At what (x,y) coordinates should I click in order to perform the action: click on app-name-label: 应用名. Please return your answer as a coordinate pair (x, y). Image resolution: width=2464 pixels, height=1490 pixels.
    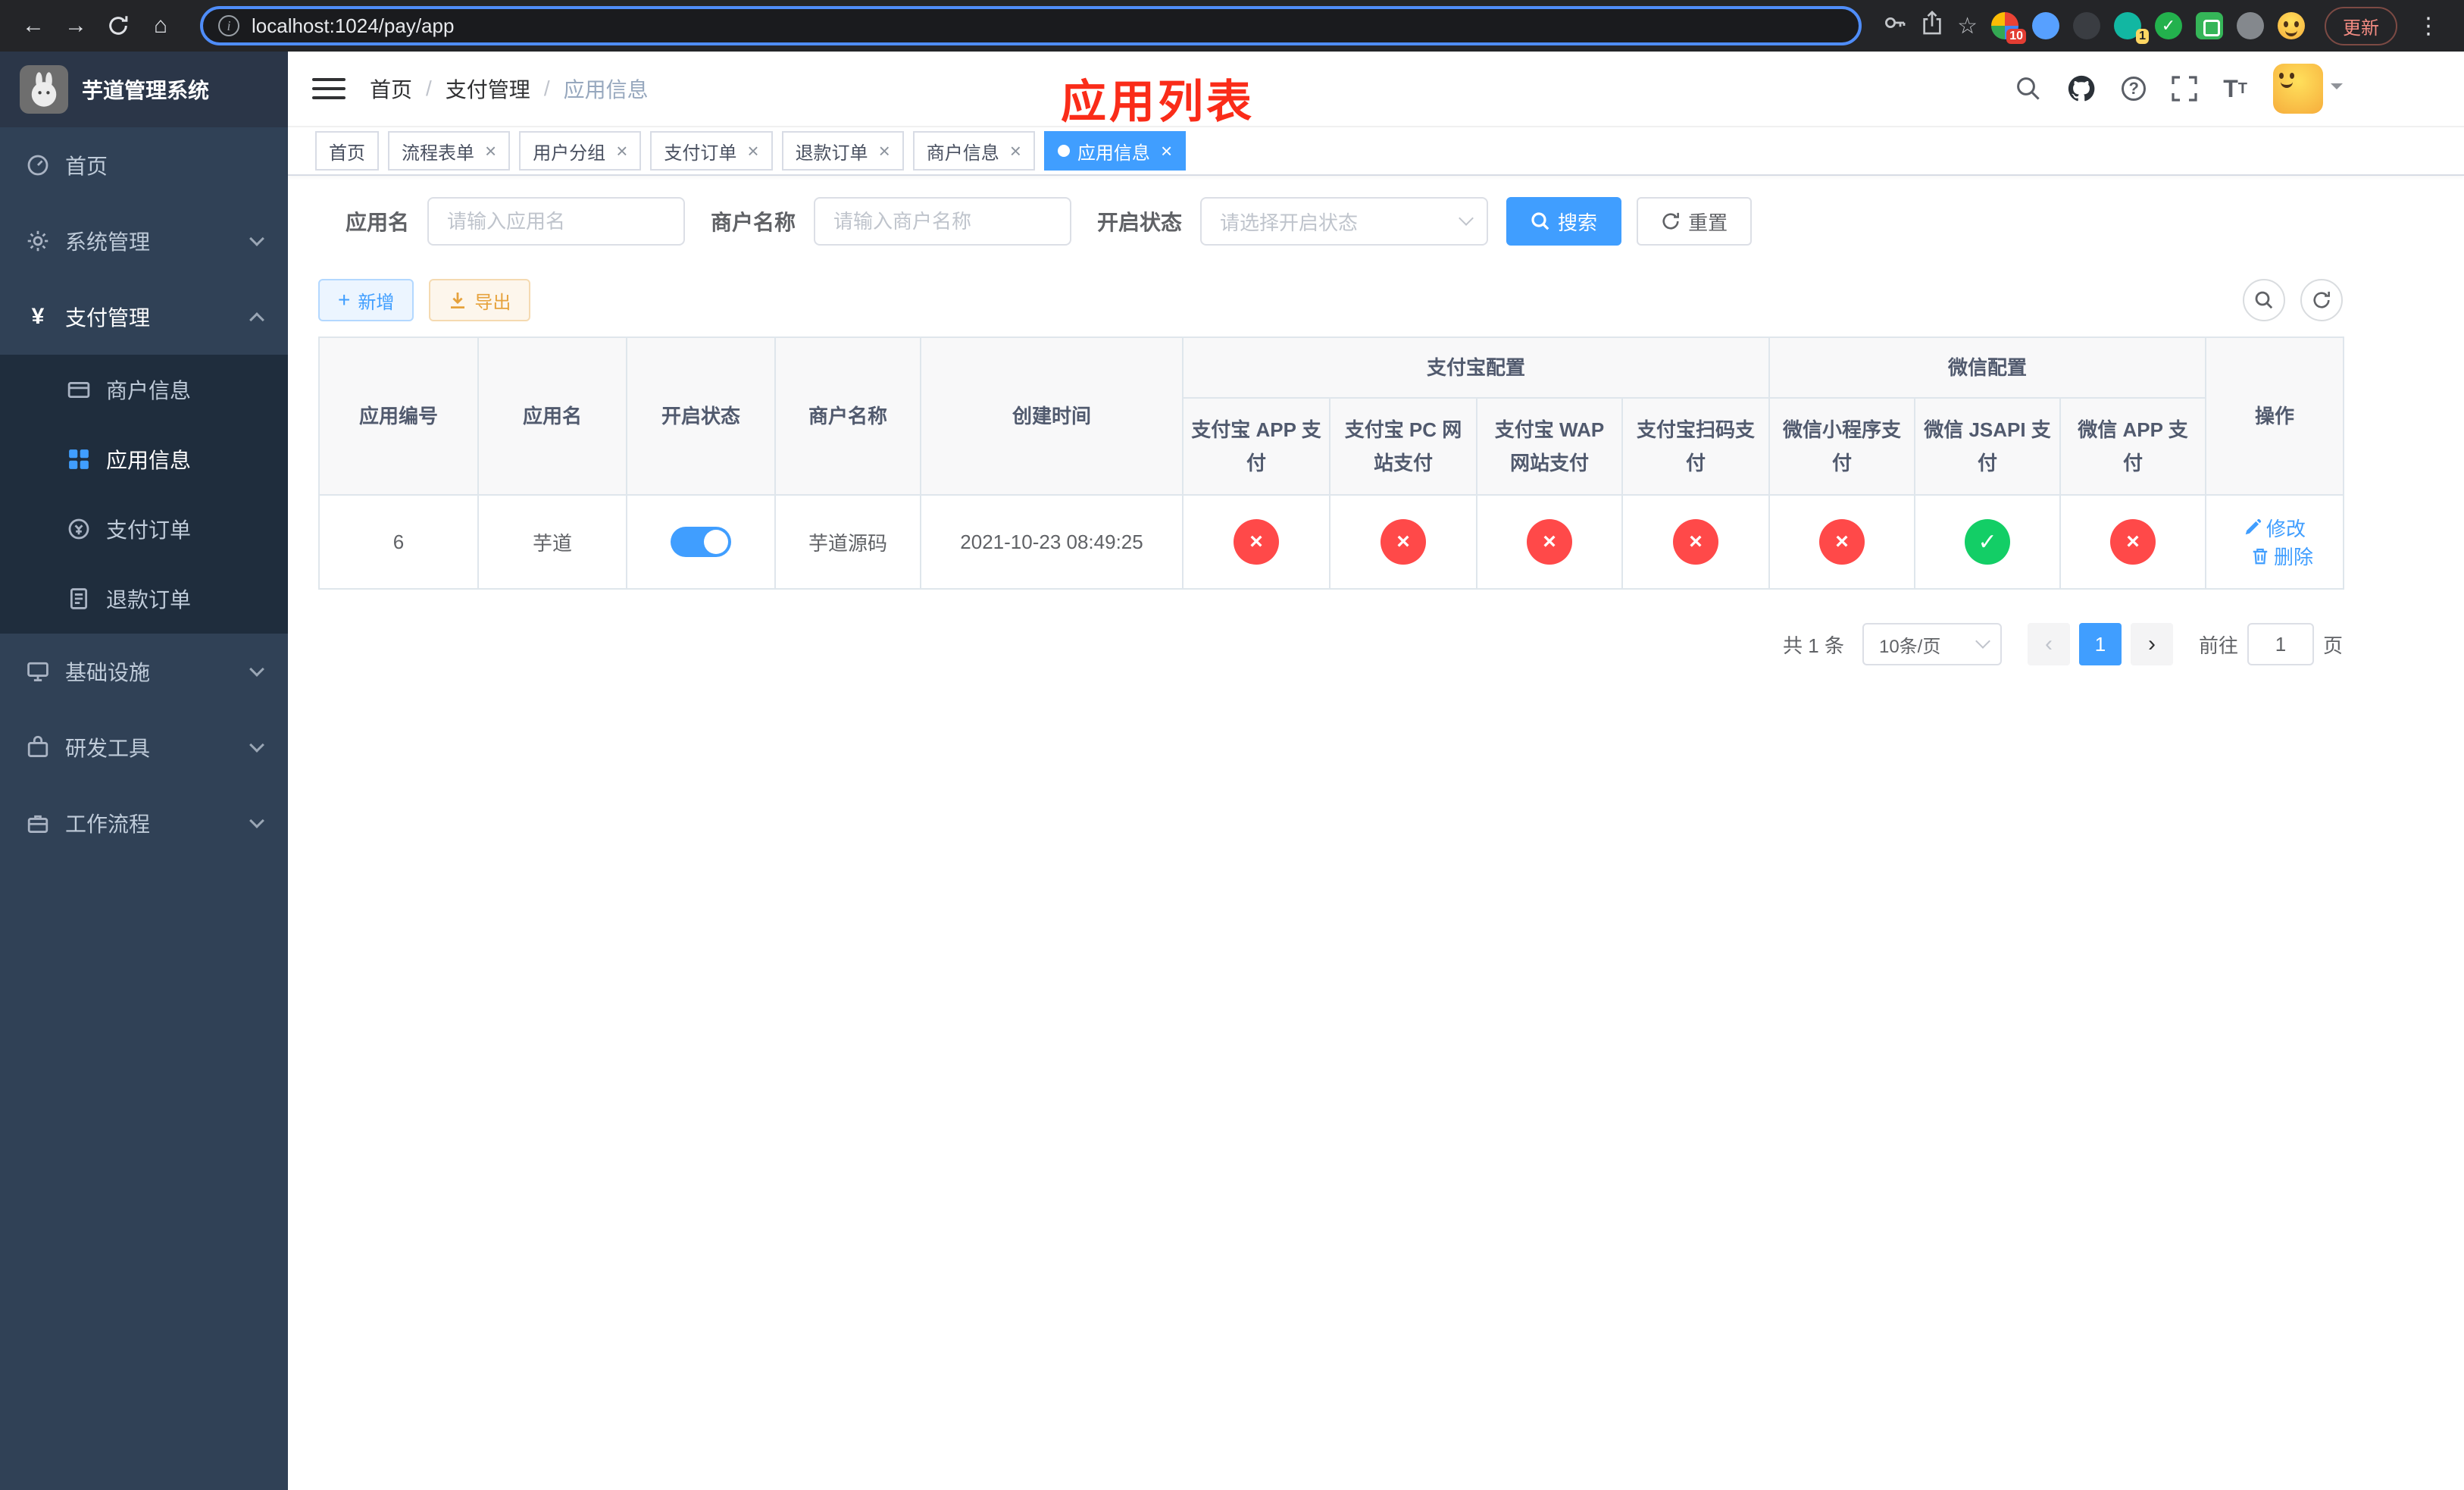
    Looking at the image, I should click on (378, 223).